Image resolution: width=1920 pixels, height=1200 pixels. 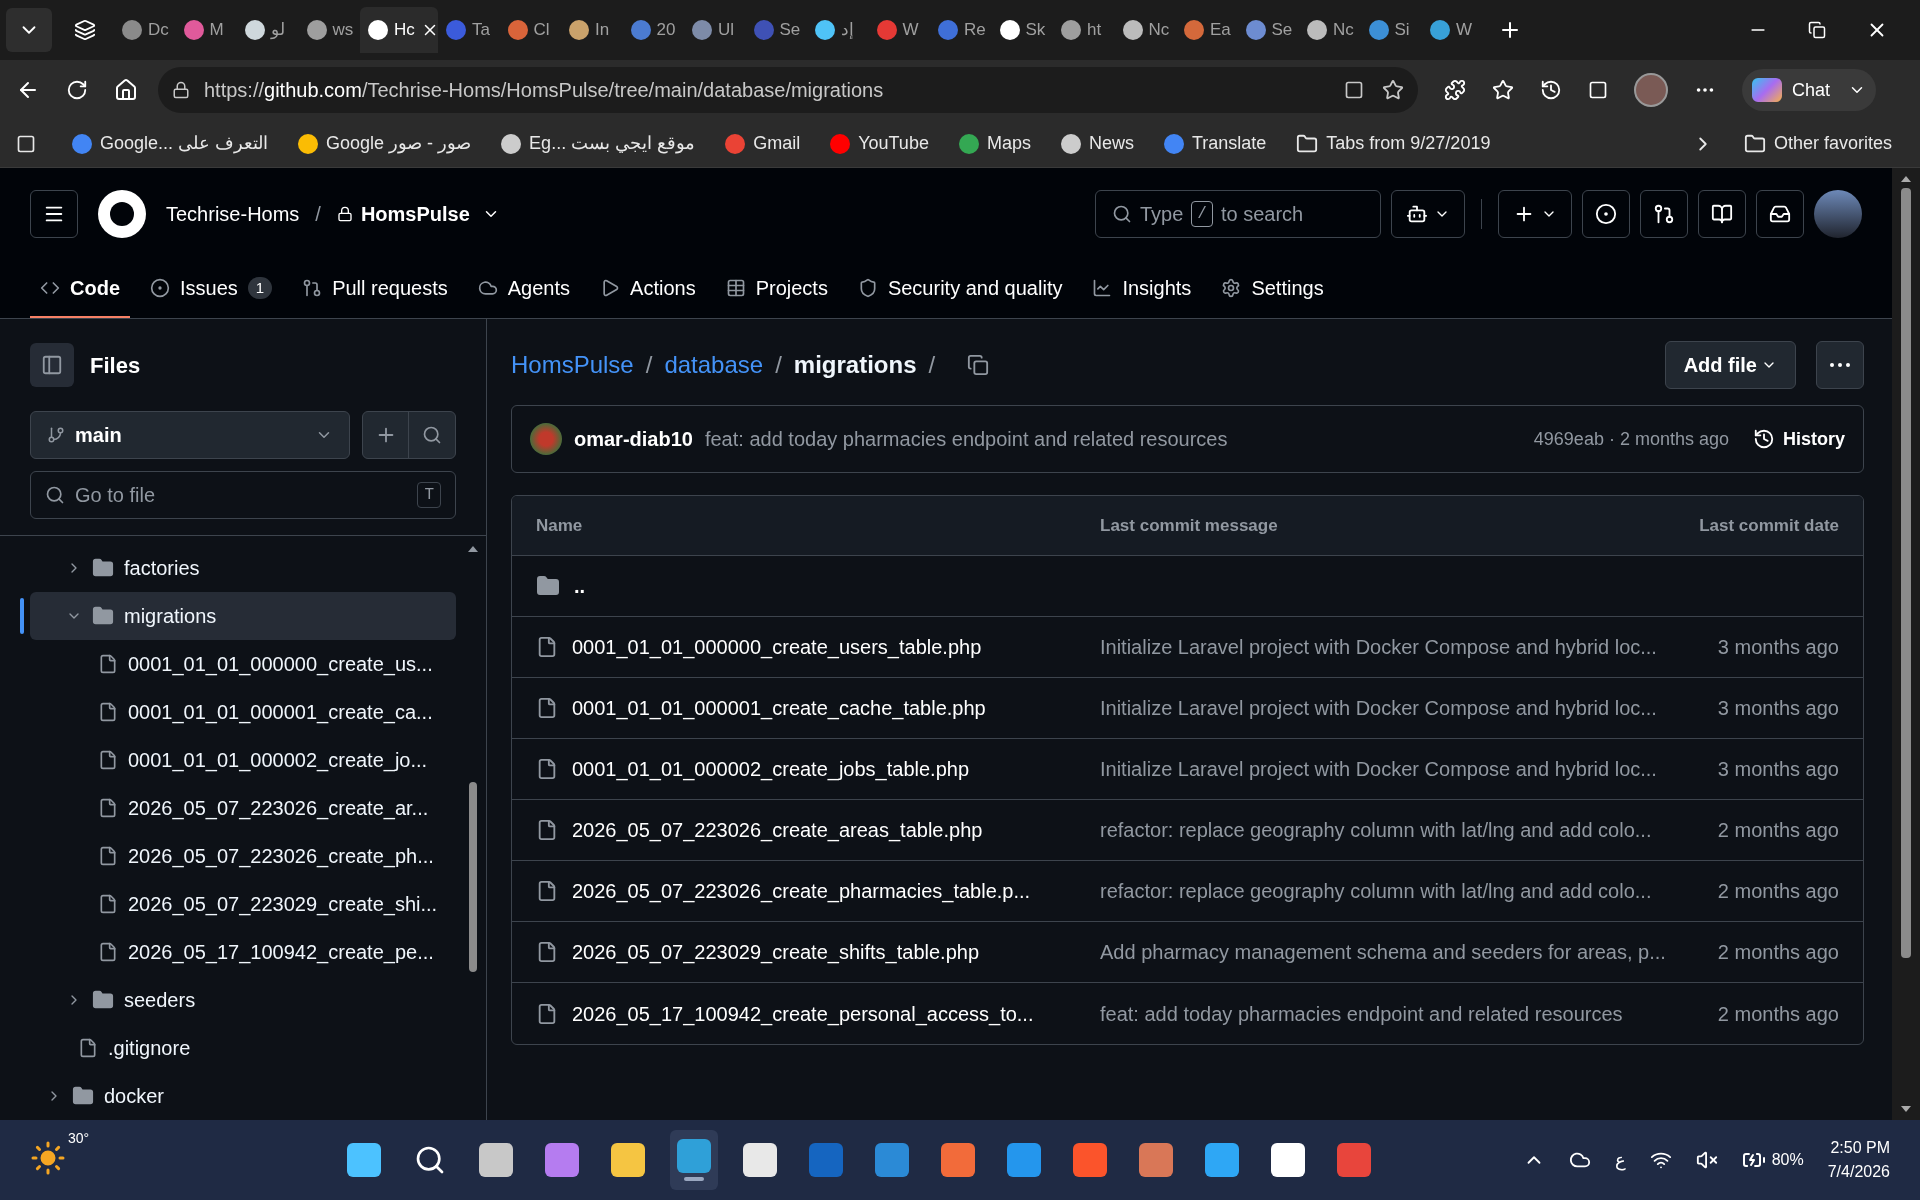 What do you see at coordinates (206, 30) in the screenshot?
I see `browser-tab: M` at bounding box center [206, 30].